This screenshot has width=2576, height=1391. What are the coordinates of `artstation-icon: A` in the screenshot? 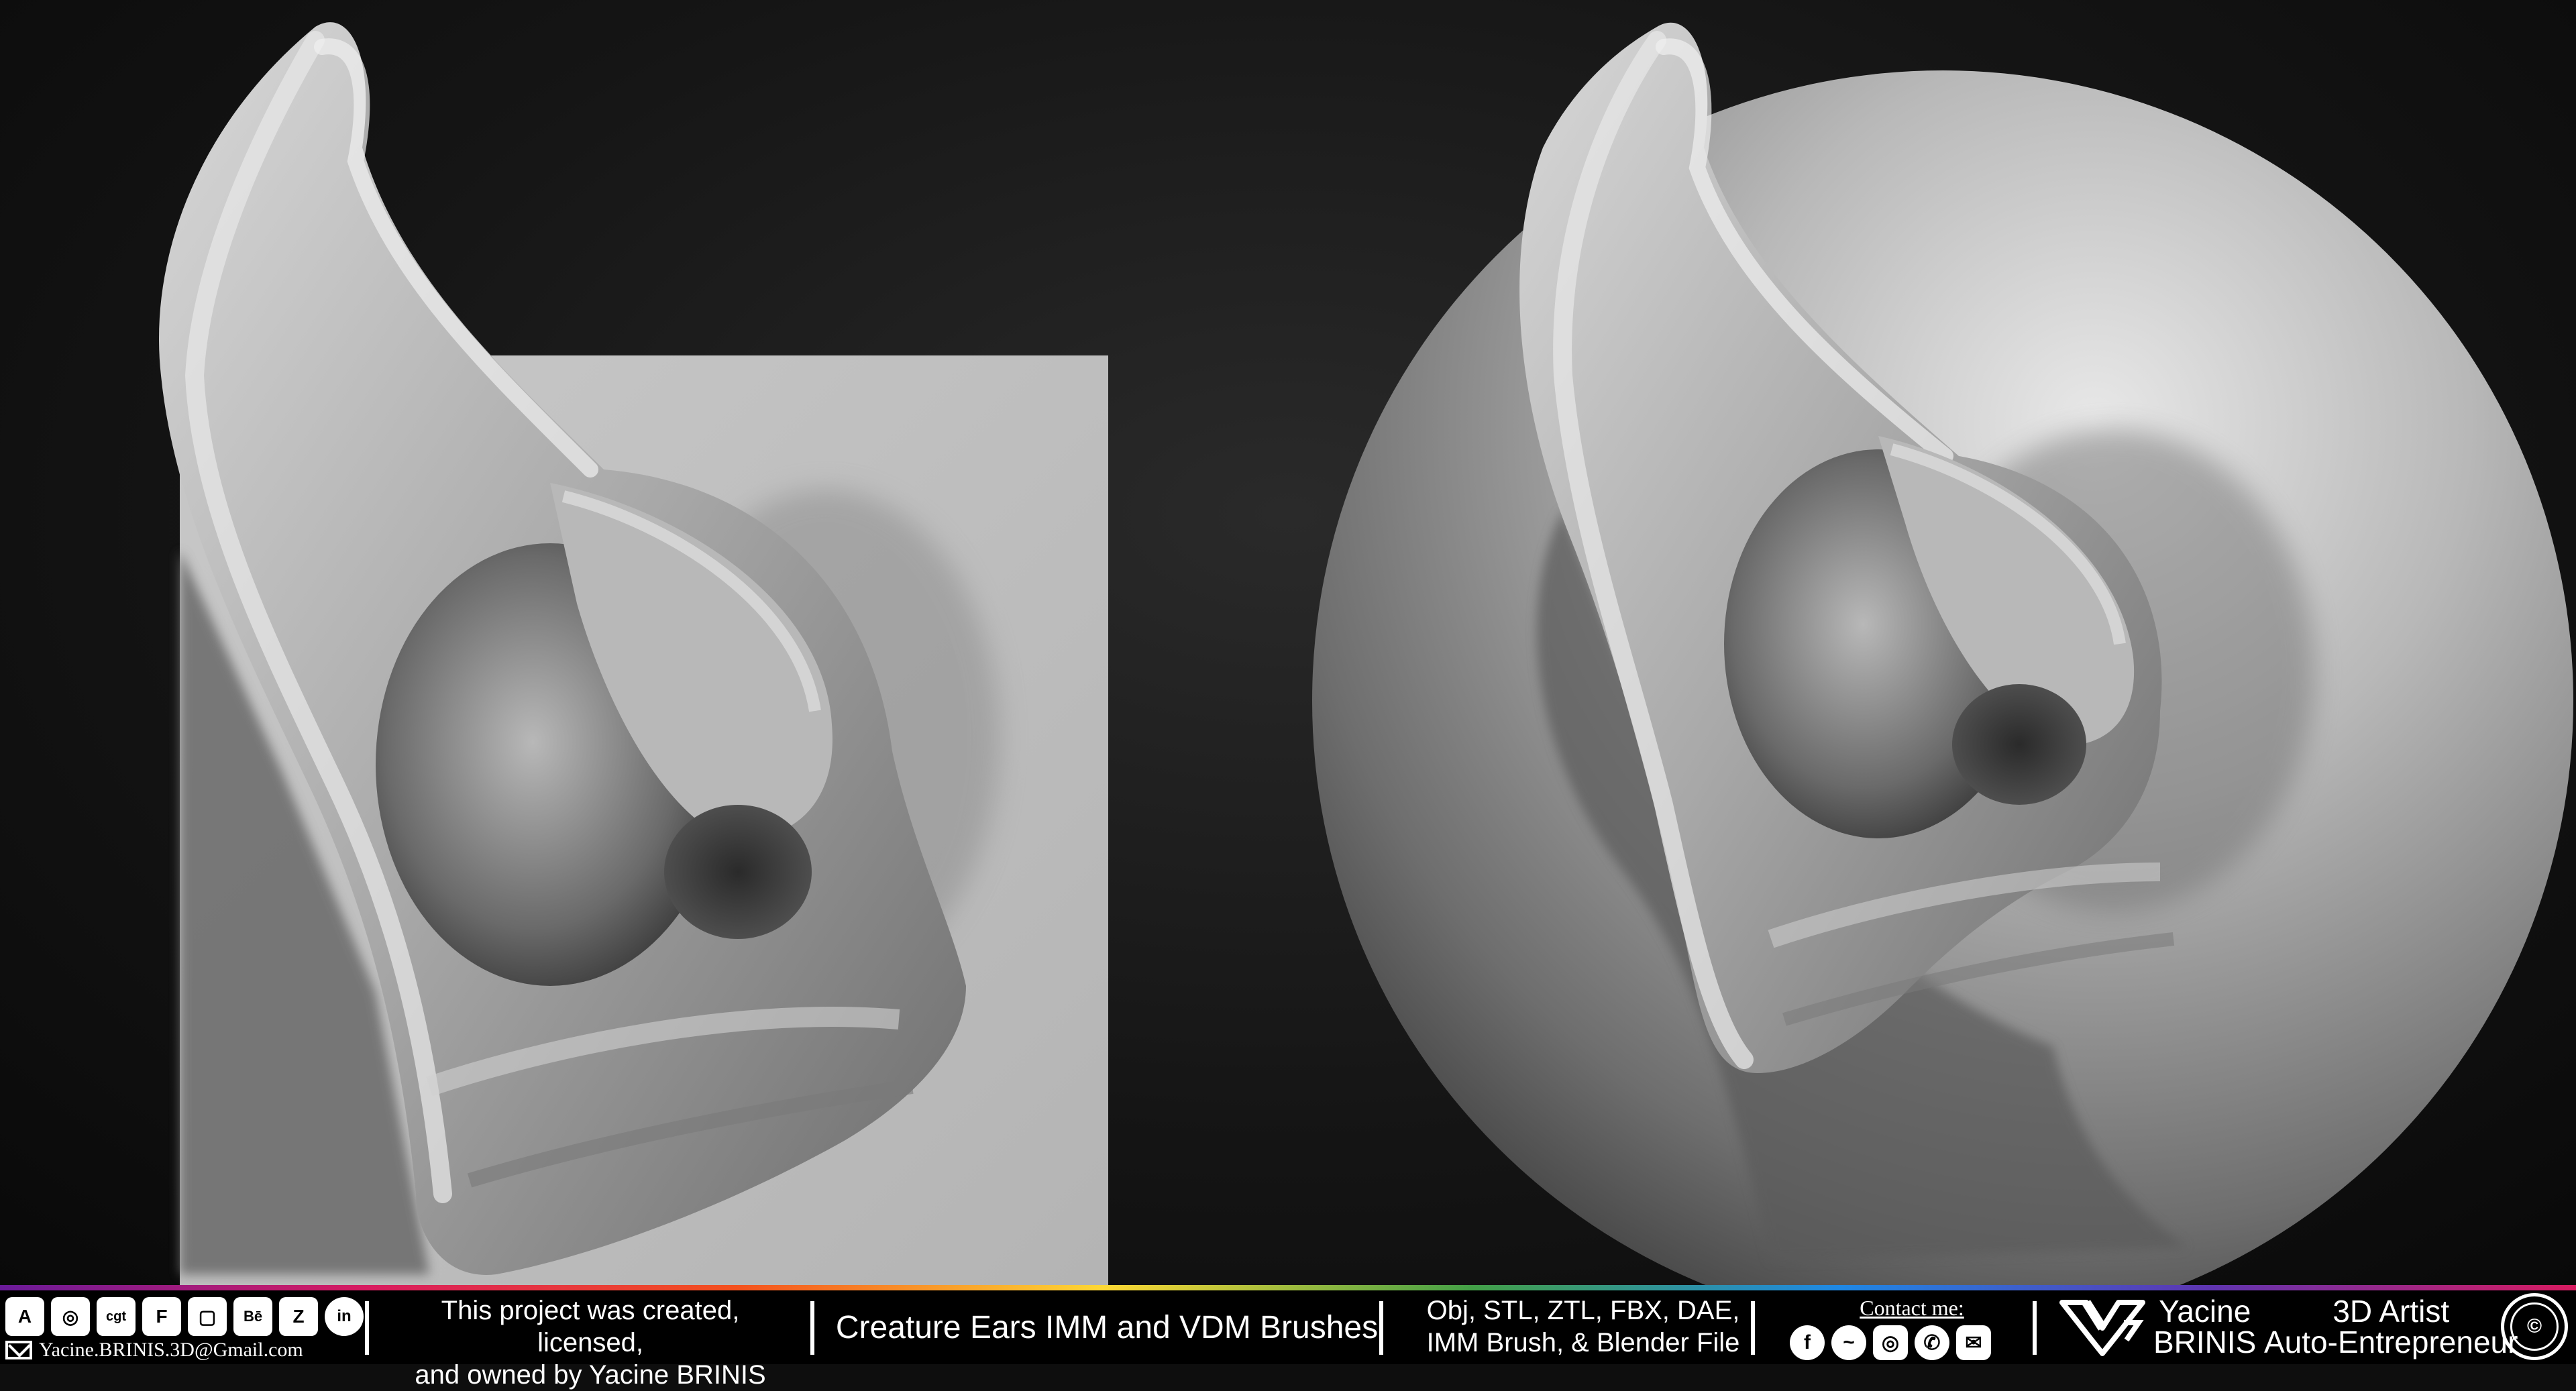 It's located at (24, 1316).